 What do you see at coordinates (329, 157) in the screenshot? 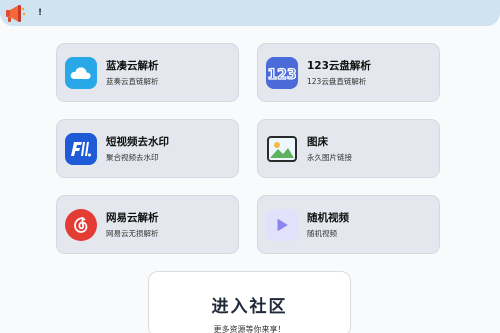
I see `card-subtitle: 永久图片链接` at bounding box center [329, 157].